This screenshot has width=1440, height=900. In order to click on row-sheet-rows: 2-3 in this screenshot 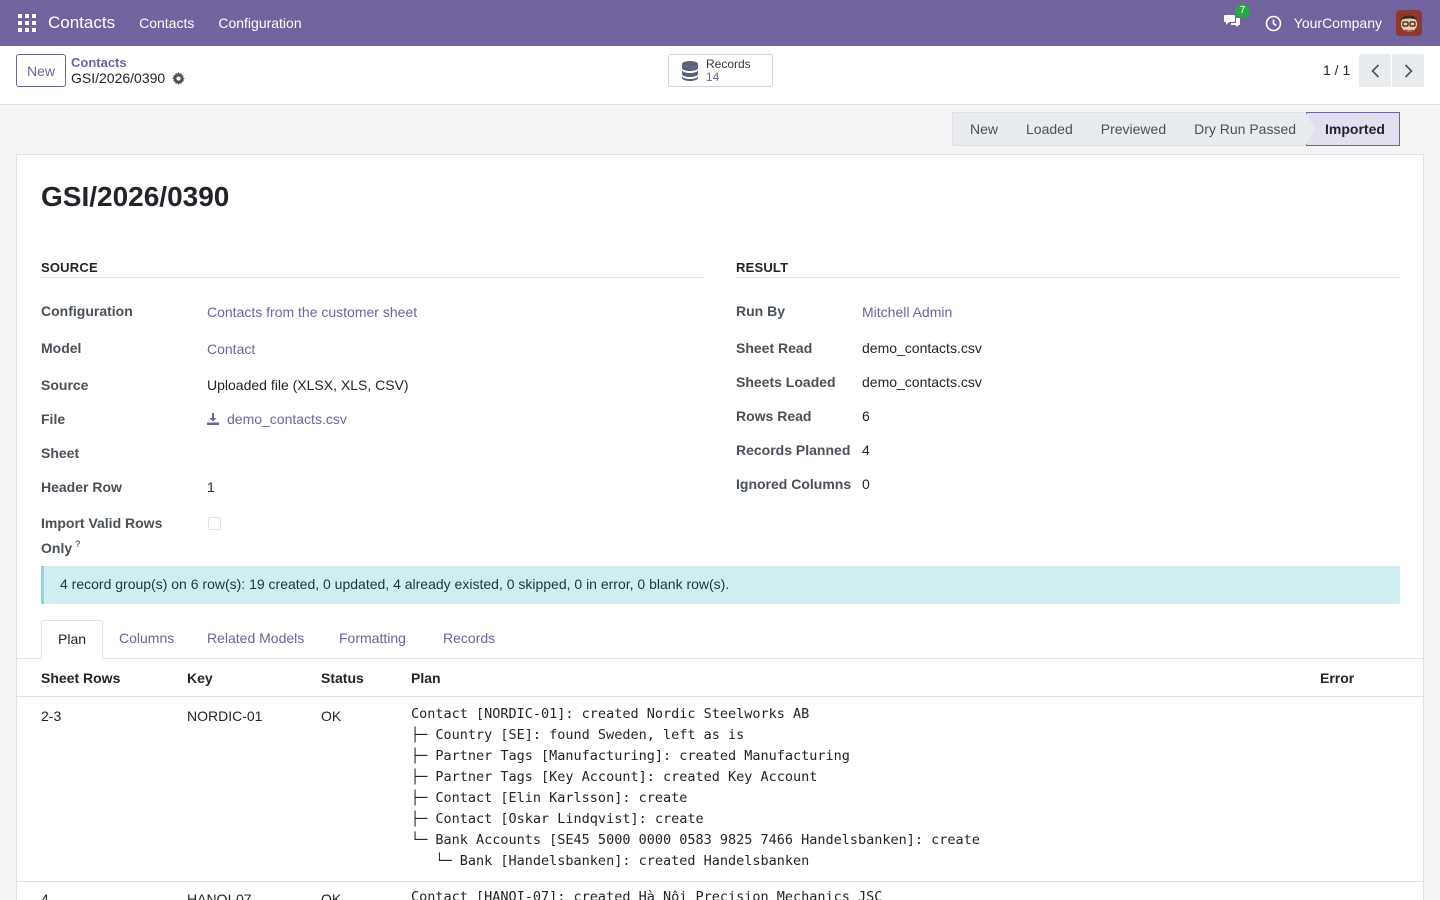, I will do `click(51, 716)`.